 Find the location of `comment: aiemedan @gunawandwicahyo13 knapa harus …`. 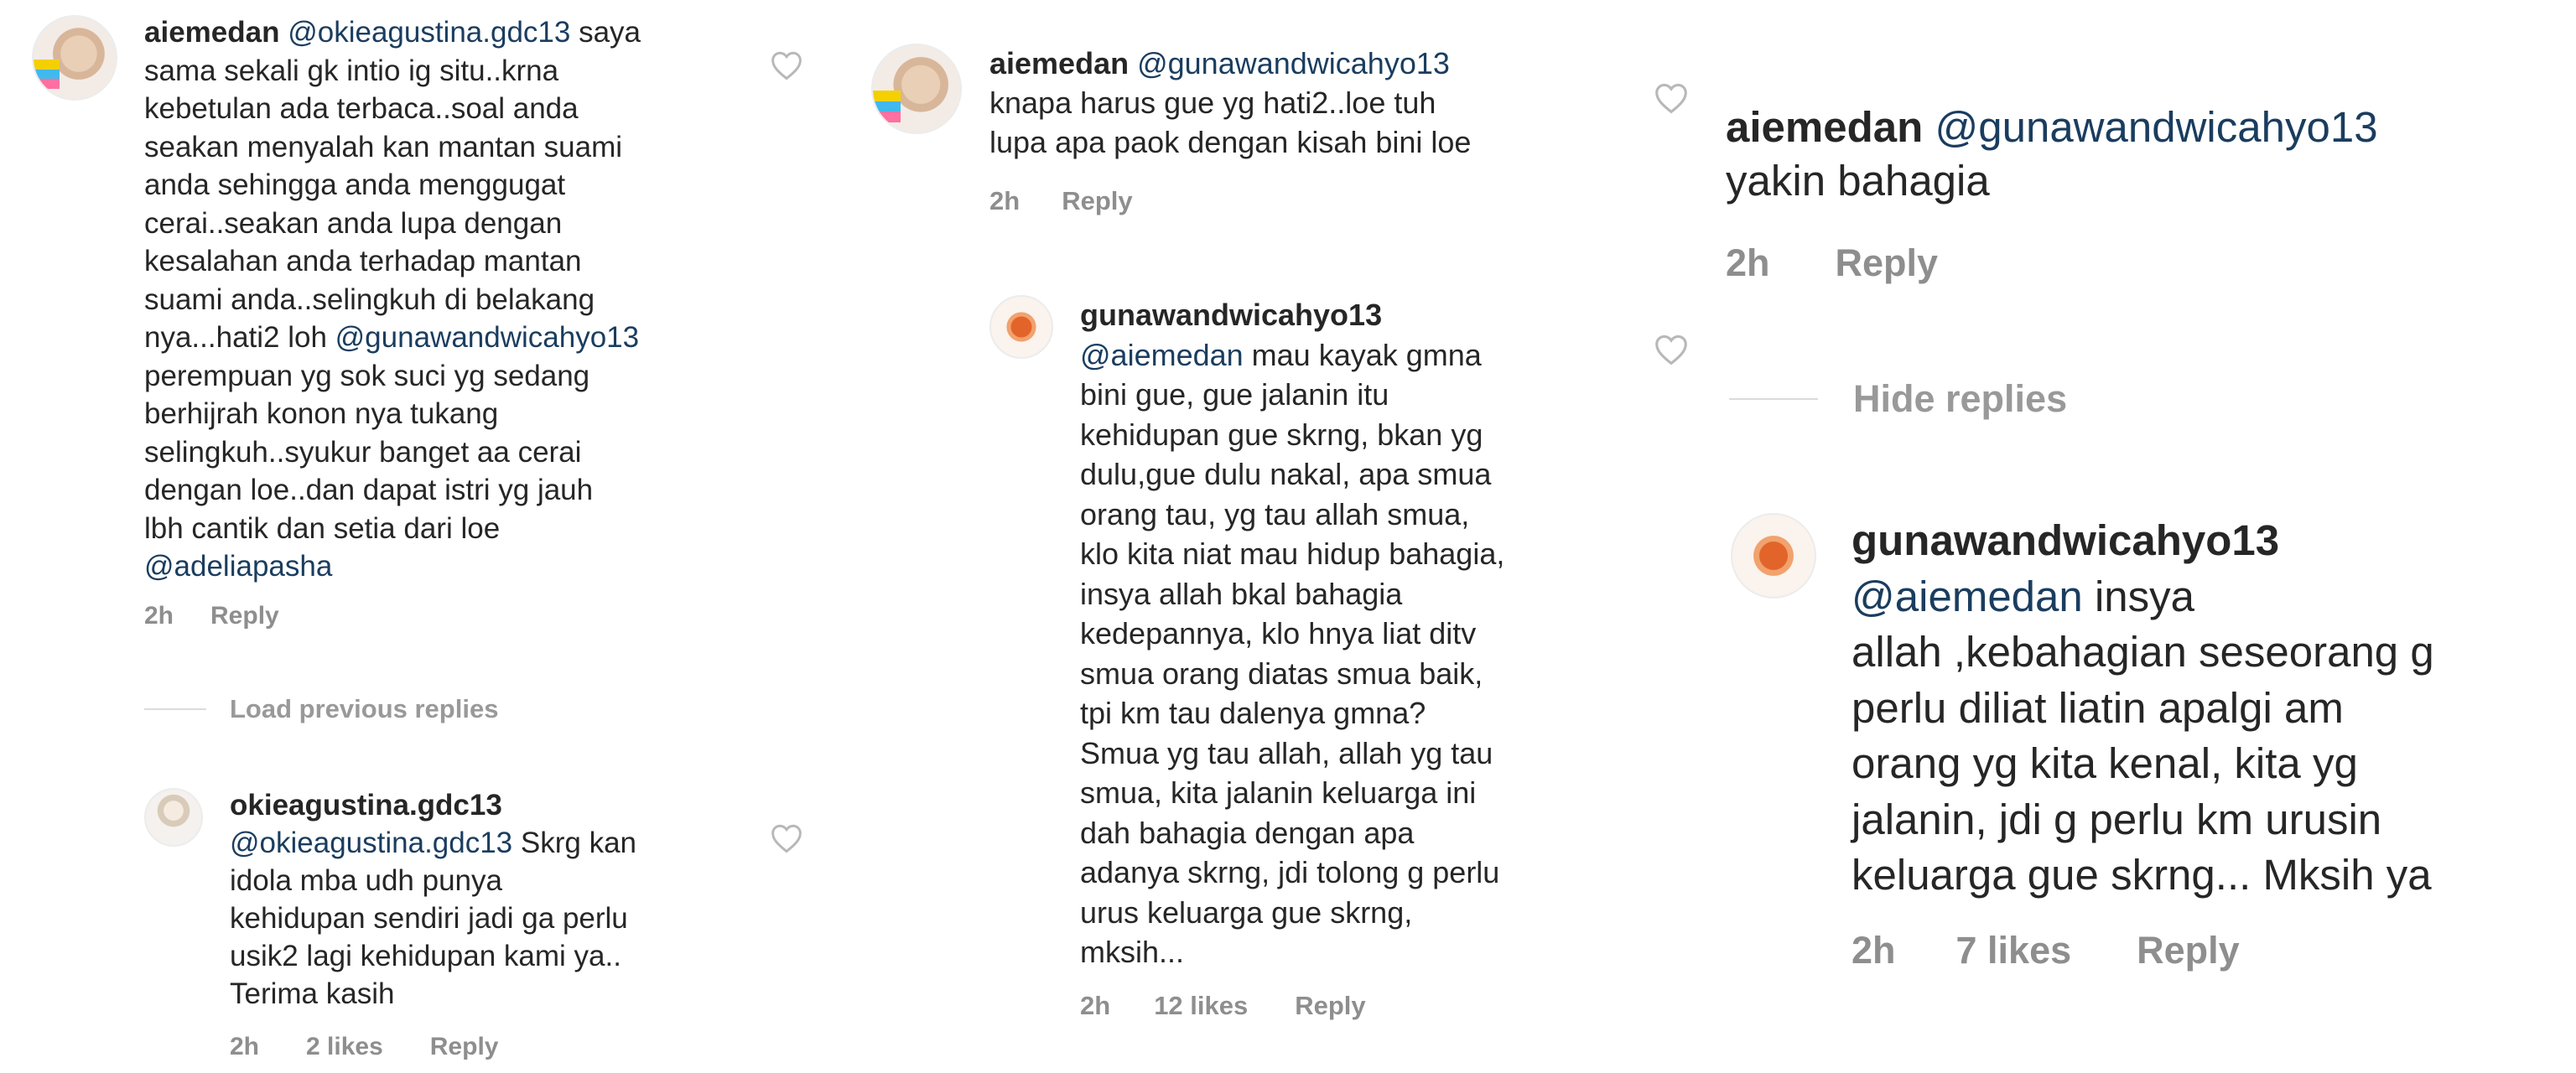

comment: aiemedan @gunawandwicahyo13 knapa harus … is located at coordinates (1279, 117).